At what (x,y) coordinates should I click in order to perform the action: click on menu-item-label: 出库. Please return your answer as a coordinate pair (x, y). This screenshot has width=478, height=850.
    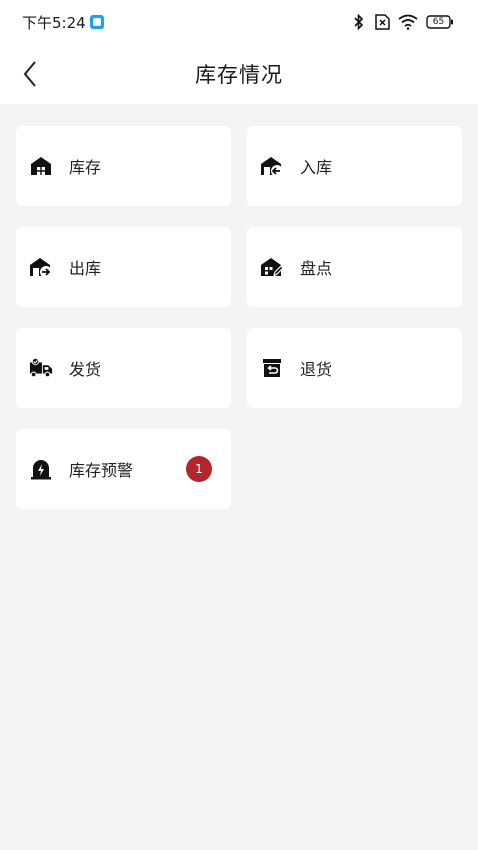
    Looking at the image, I should click on (85, 268).